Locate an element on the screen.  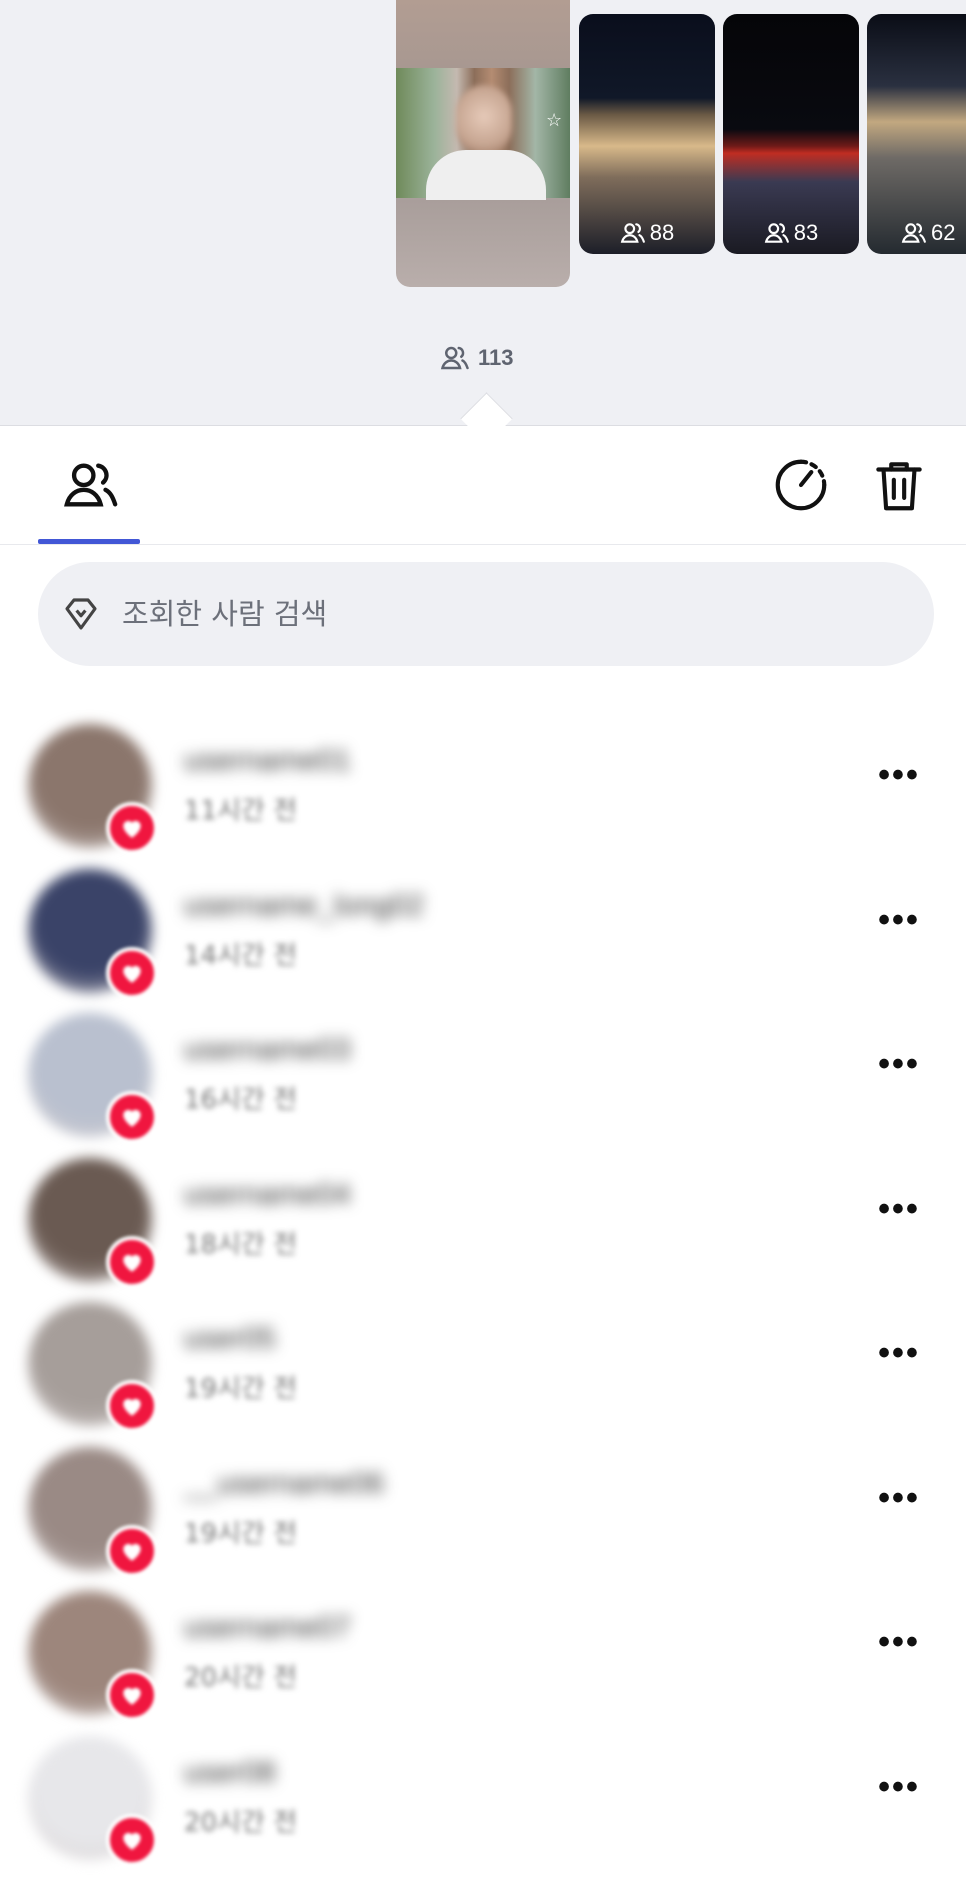
viewer-search-bar is located at coordinates (486, 614).